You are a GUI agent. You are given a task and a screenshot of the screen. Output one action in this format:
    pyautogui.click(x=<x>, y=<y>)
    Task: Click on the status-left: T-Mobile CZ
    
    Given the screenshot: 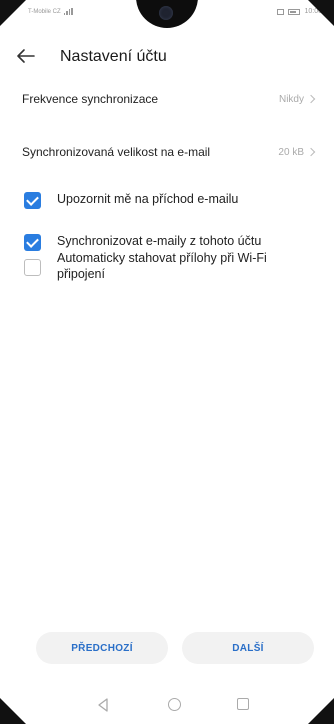 What is the action you would take?
    pyautogui.click(x=50, y=11)
    